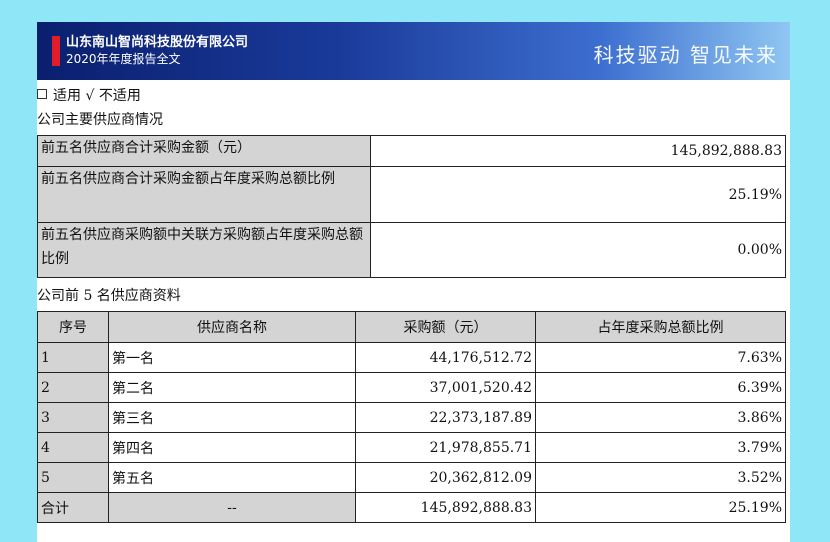 This screenshot has height=542, width=830. Describe the element at coordinates (100, 120) in the screenshot. I see `section-title-main-suppliers: 公司主要供应商情况` at that location.